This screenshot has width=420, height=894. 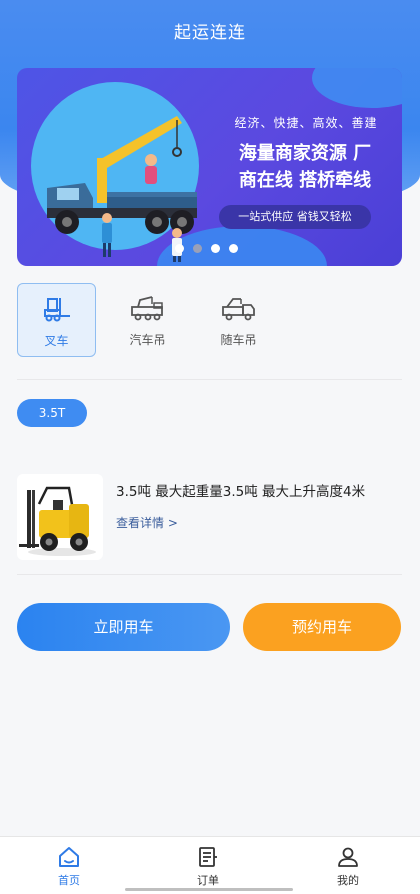 What do you see at coordinates (295, 217) in the screenshot?
I see `banner-slogan-pill: 一站式供应 省钱又轻松` at bounding box center [295, 217].